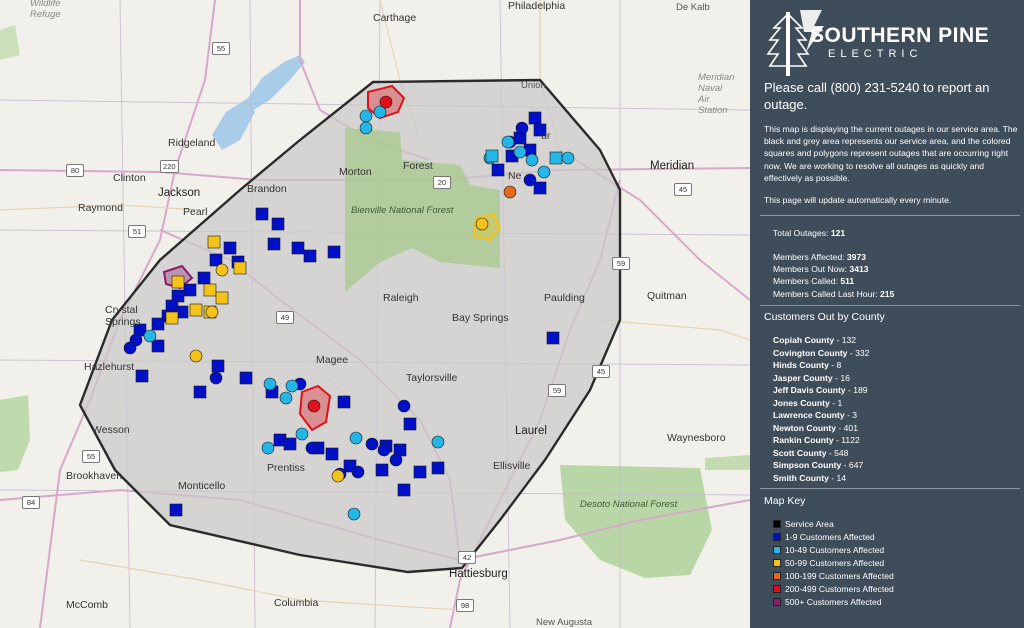  I want to click on county-row: Scott County - 548, so click(810, 453).